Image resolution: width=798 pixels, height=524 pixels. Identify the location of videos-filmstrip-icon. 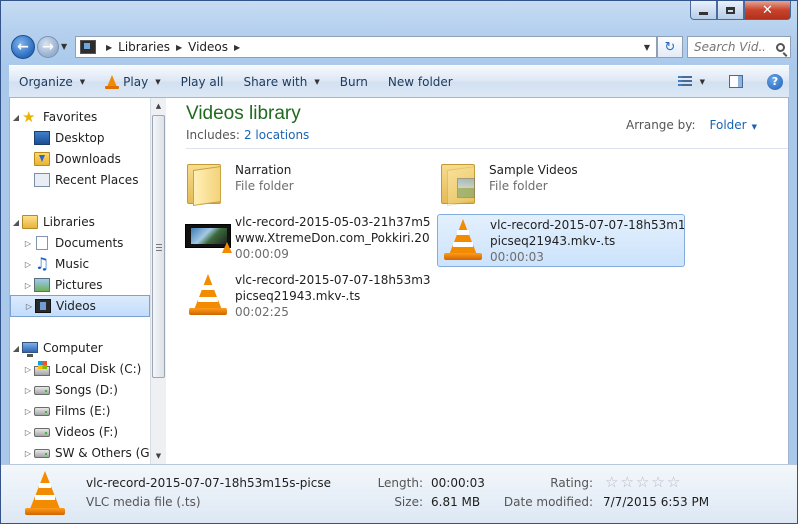
(43, 306).